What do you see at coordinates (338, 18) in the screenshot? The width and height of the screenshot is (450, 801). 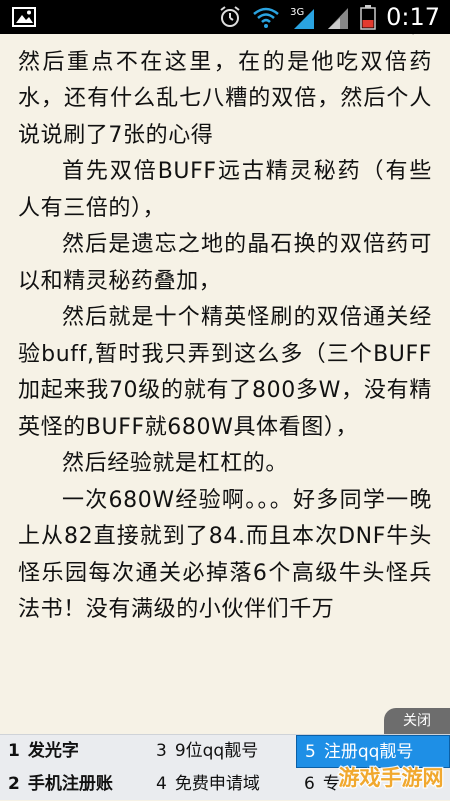 I see `cell-signal-icon-secondary` at bounding box center [338, 18].